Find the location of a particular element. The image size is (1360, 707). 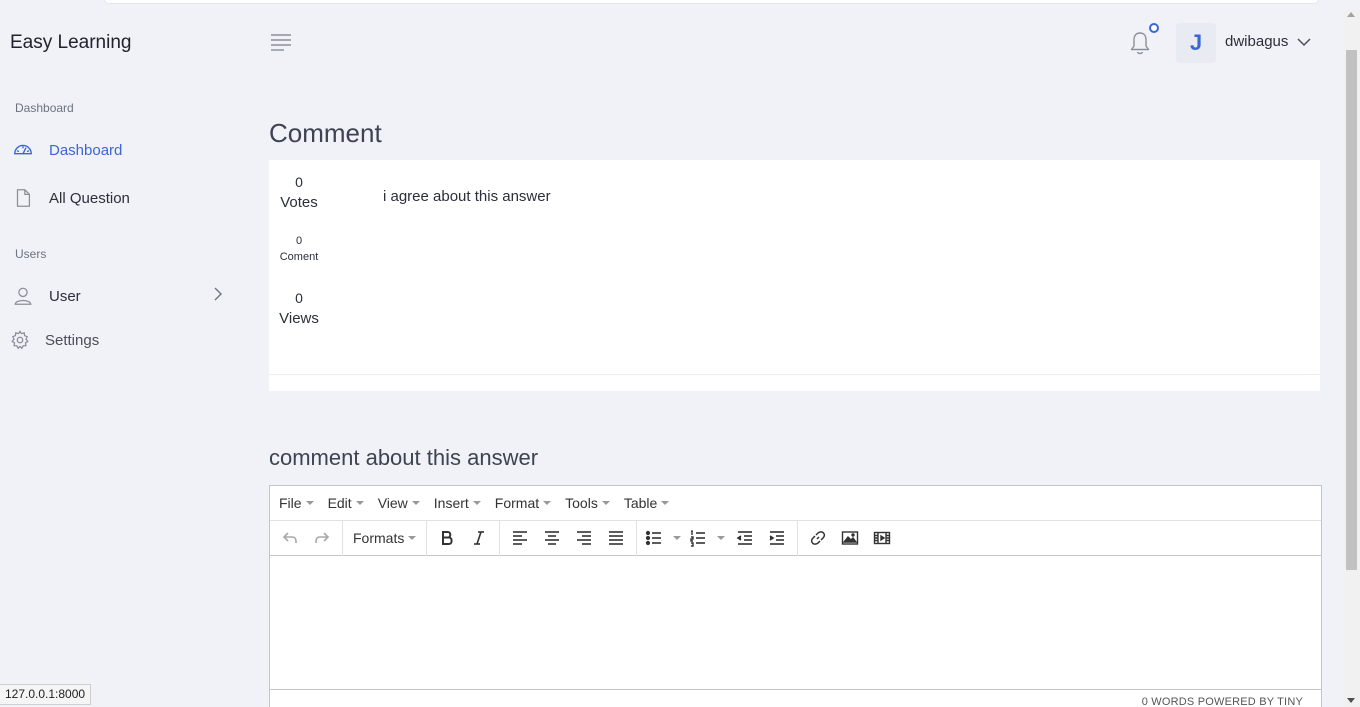

insert-image-button is located at coordinates (850, 538).